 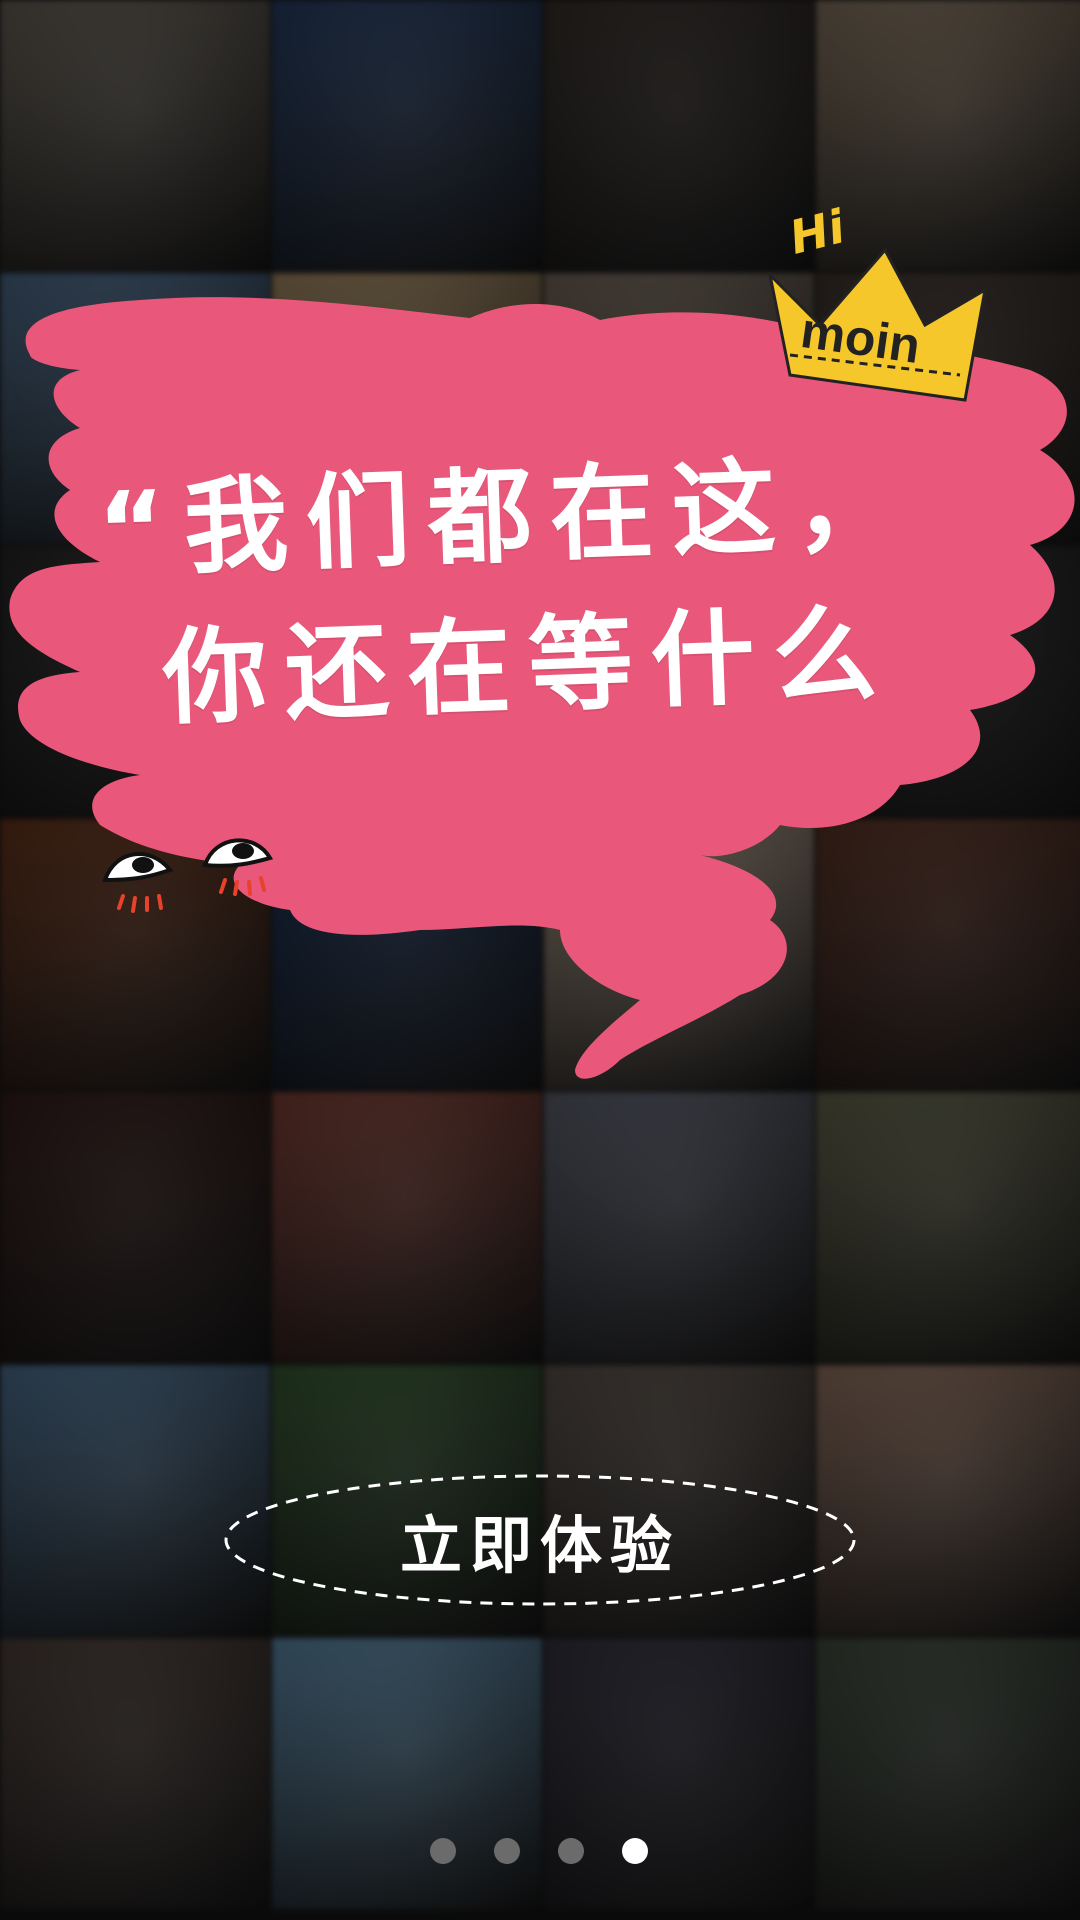 I want to click on headline-line-1: “我们都在这，, so click(x=506, y=516).